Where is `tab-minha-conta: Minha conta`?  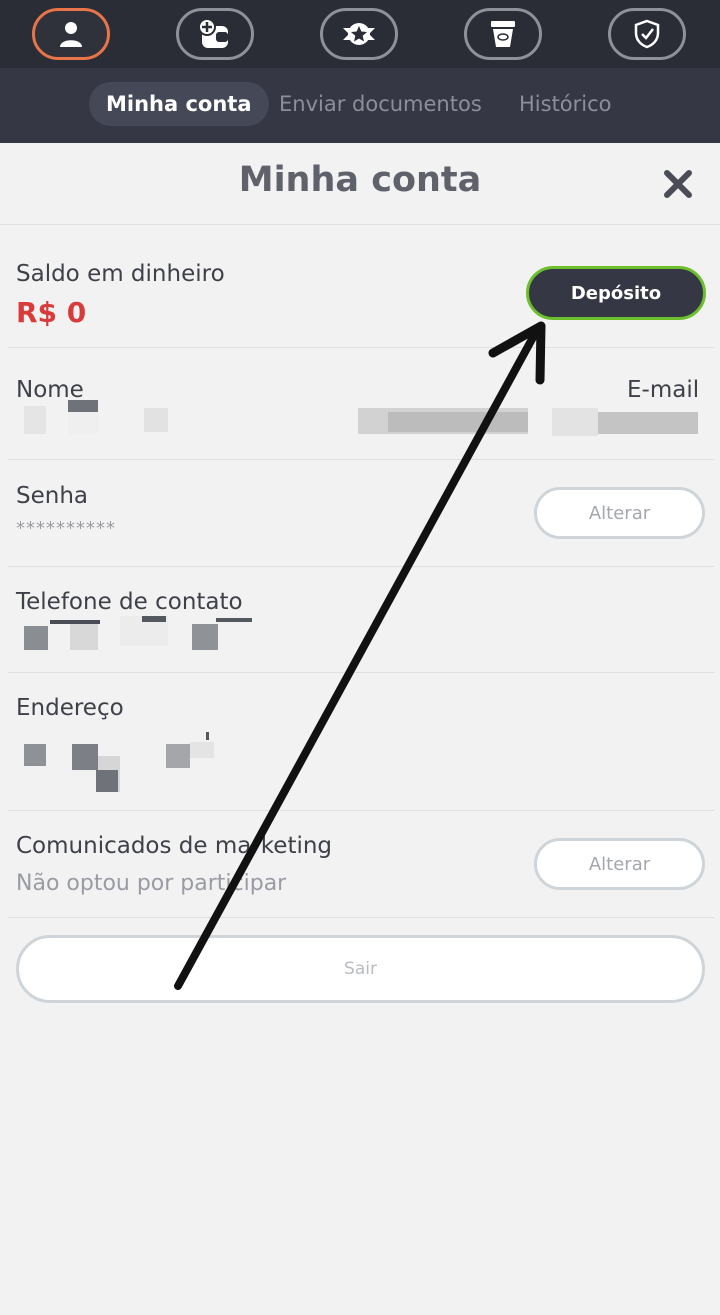 tab-minha-conta: Minha conta is located at coordinates (179, 104).